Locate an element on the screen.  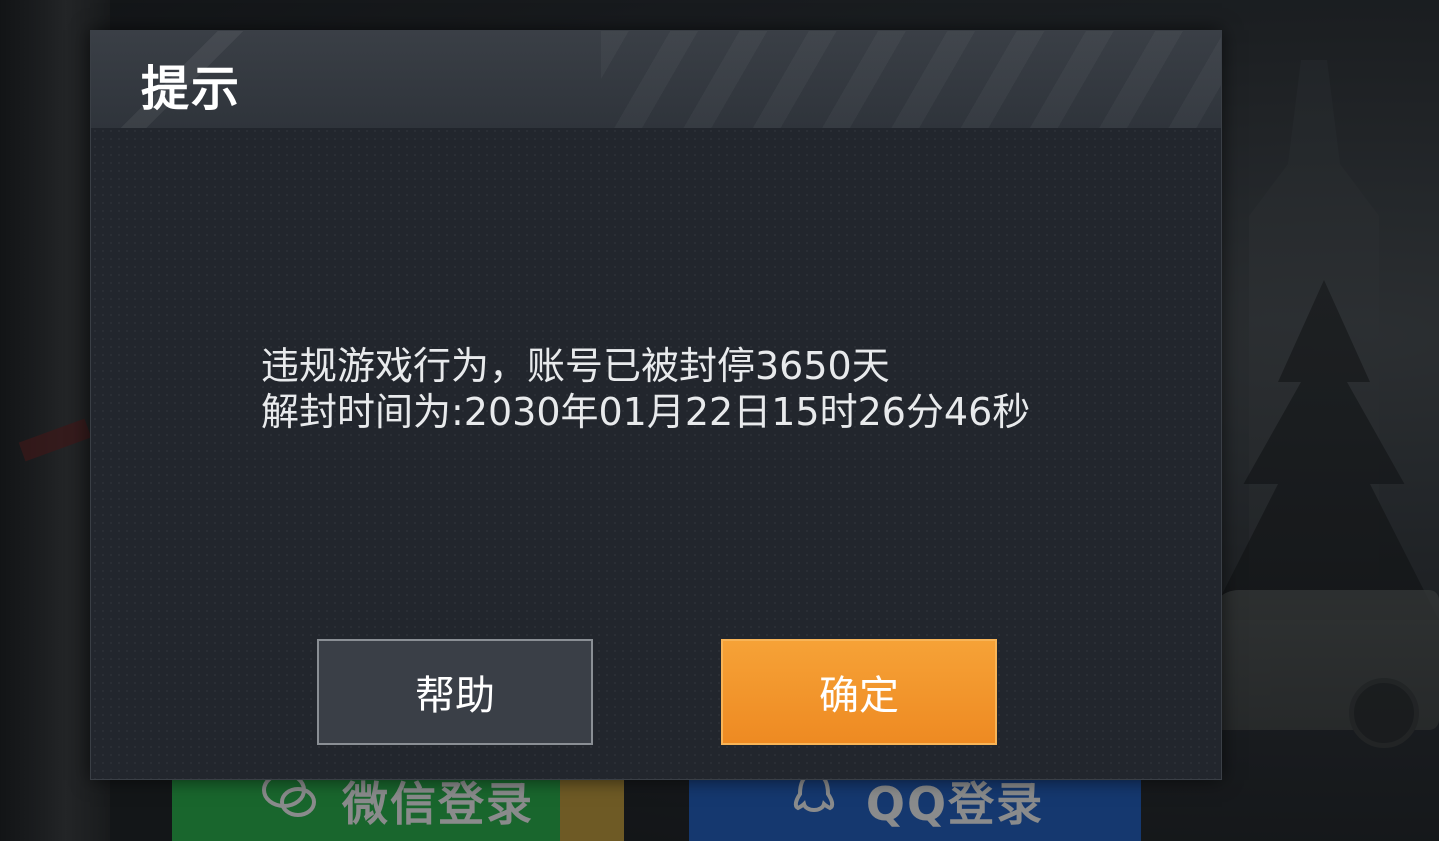
help-button: 帮助 is located at coordinates (455, 692).